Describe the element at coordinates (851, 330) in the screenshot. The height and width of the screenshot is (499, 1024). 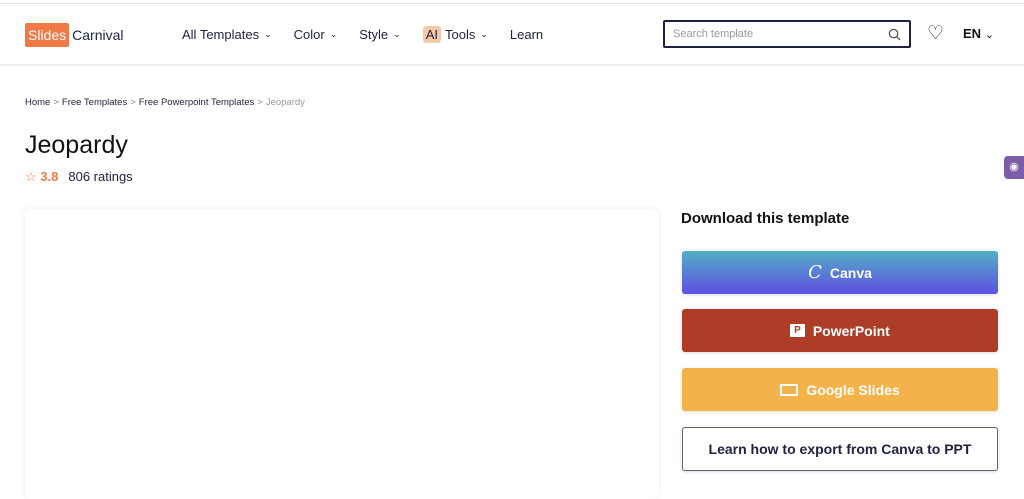
I see `powerpoint-label: PowerPoint` at that location.